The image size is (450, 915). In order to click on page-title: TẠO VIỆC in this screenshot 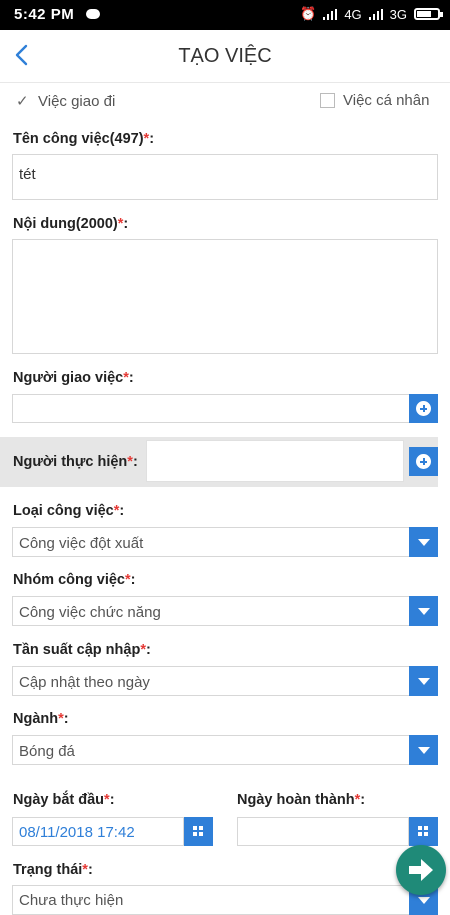, I will do `click(225, 56)`.